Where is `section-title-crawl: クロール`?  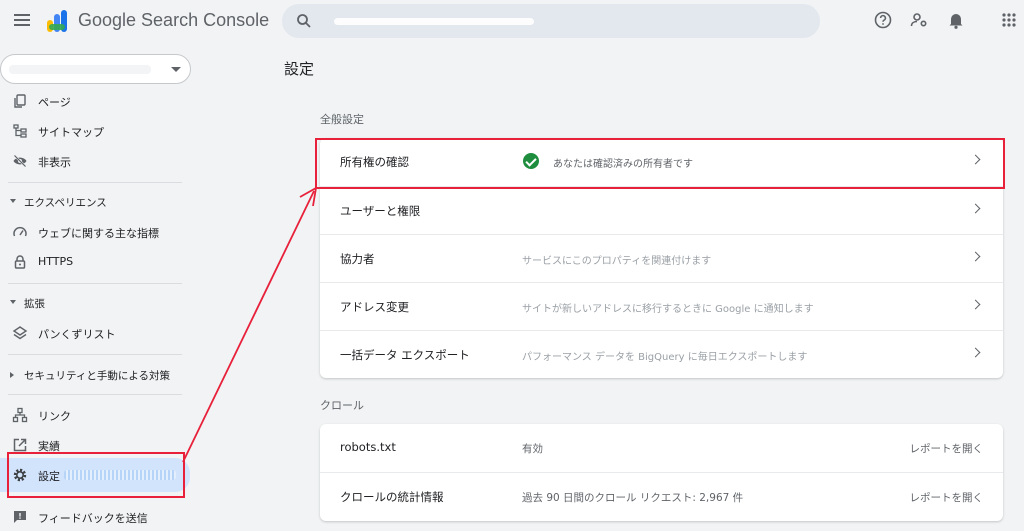
section-title-crawl: クロール is located at coordinates (342, 405).